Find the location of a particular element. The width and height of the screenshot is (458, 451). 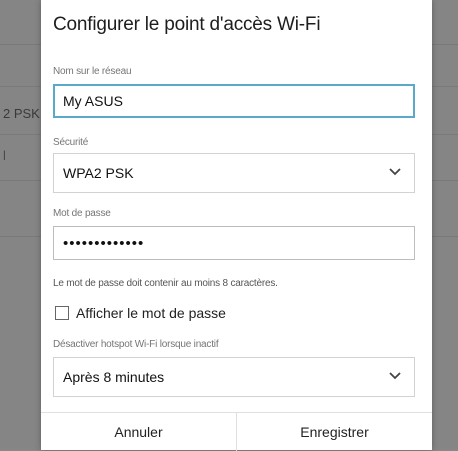

save-button: Enregistrer is located at coordinates (334, 432).